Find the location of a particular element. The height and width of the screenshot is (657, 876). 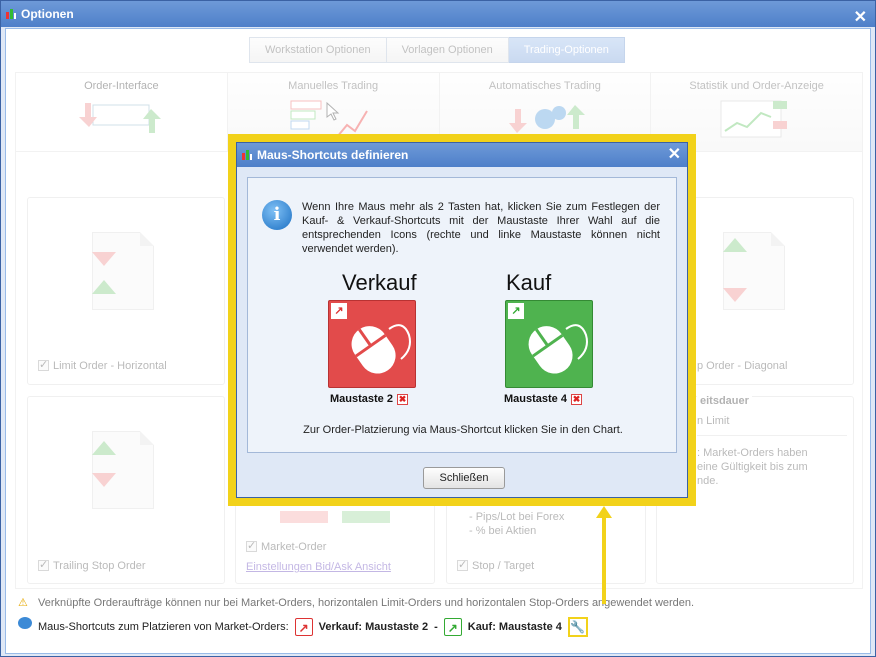

buy-shortcut-text: Kauf: Maustaste 4 is located at coordinates (514, 627).